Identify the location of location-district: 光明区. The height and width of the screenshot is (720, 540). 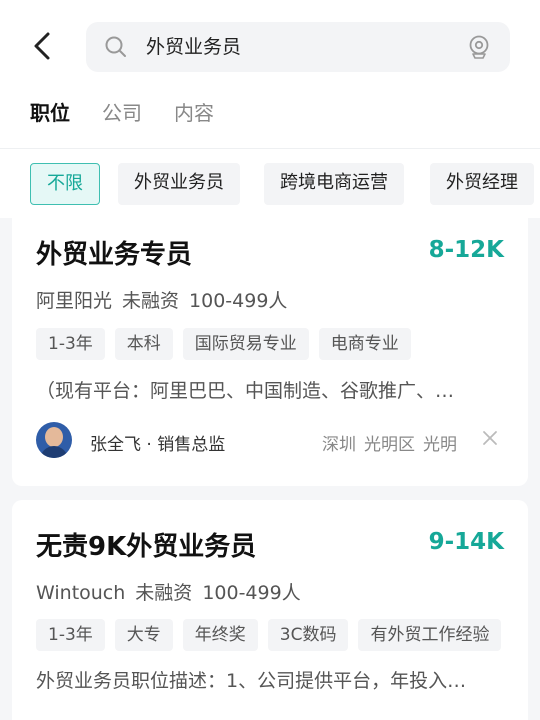
(389, 445).